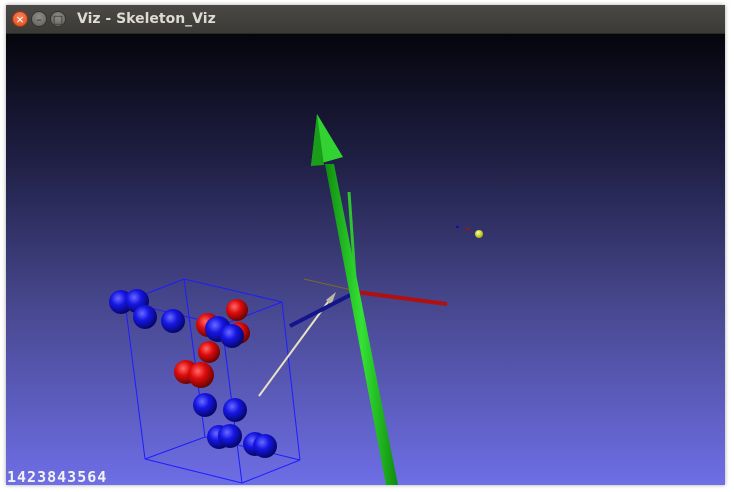  What do you see at coordinates (57, 476) in the screenshot?
I see `frame-counter: 1423843564` at bounding box center [57, 476].